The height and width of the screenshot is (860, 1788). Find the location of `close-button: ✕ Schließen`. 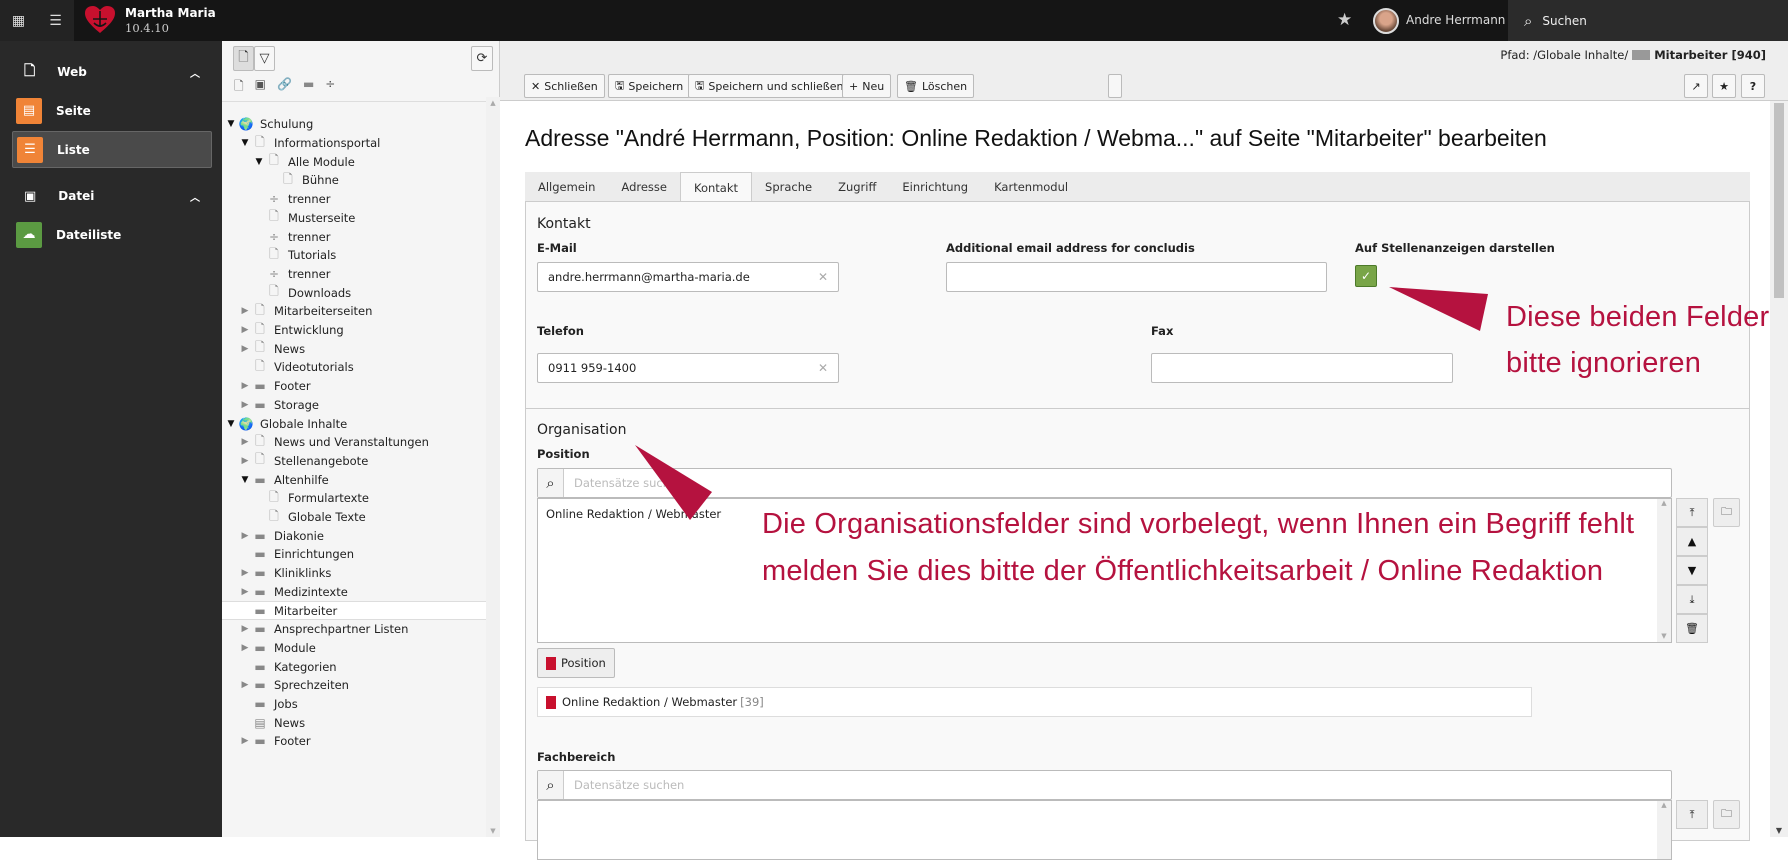

close-button: ✕ Schließen is located at coordinates (564, 86).